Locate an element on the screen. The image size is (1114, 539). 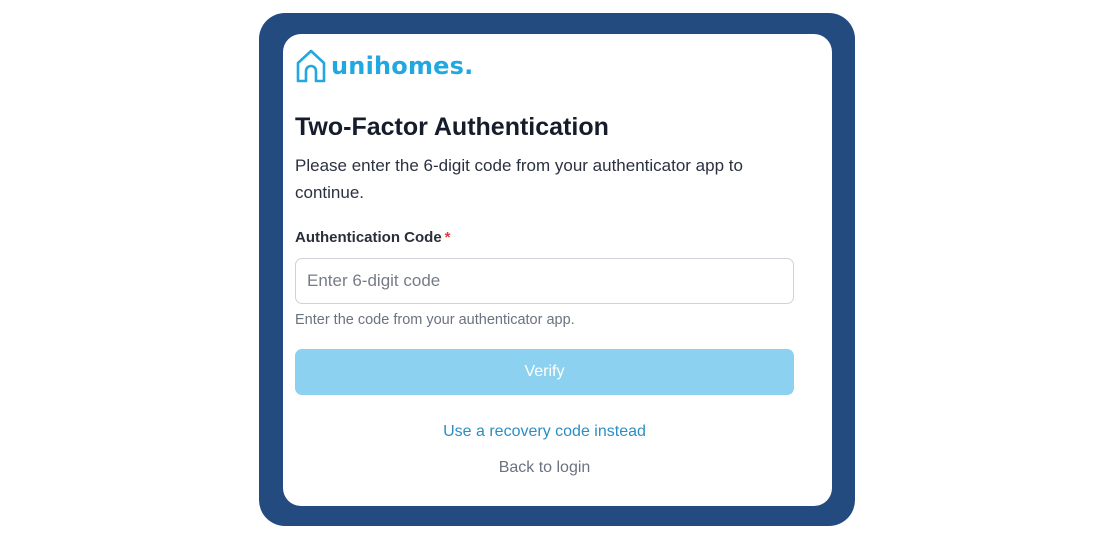
brand-logo: unihomes. is located at coordinates (384, 66).